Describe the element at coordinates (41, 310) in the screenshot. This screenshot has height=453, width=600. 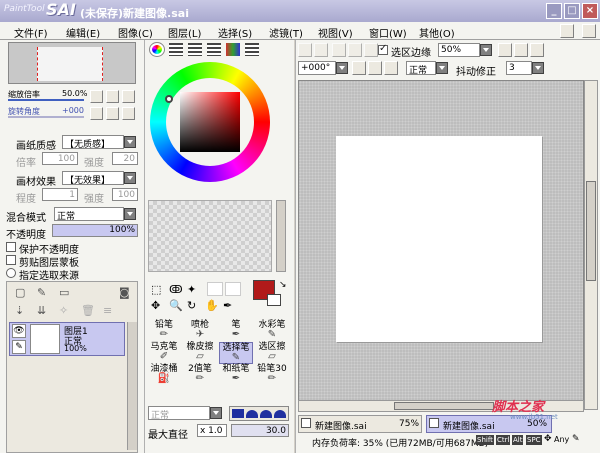
I see `merge-down-icon: ⇊` at that location.